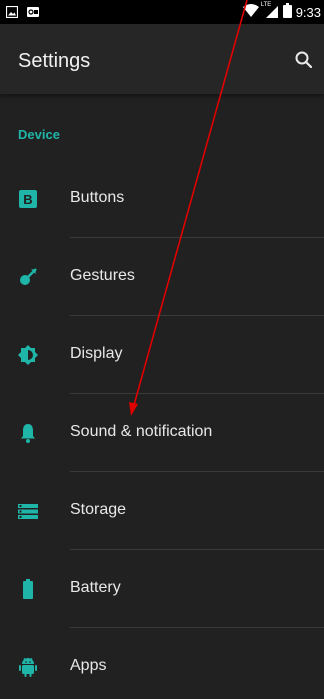 The width and height of the screenshot is (324, 699). I want to click on clock: 9:33, so click(308, 12).